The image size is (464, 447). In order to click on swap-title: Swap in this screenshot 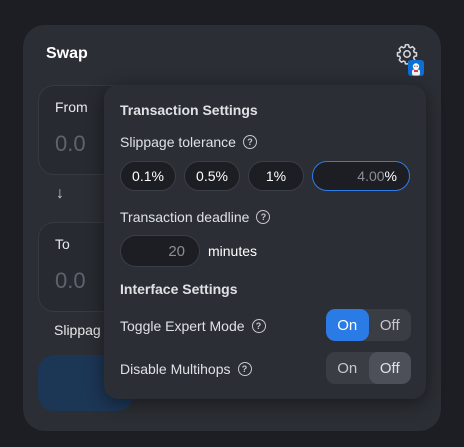, I will do `click(67, 53)`.